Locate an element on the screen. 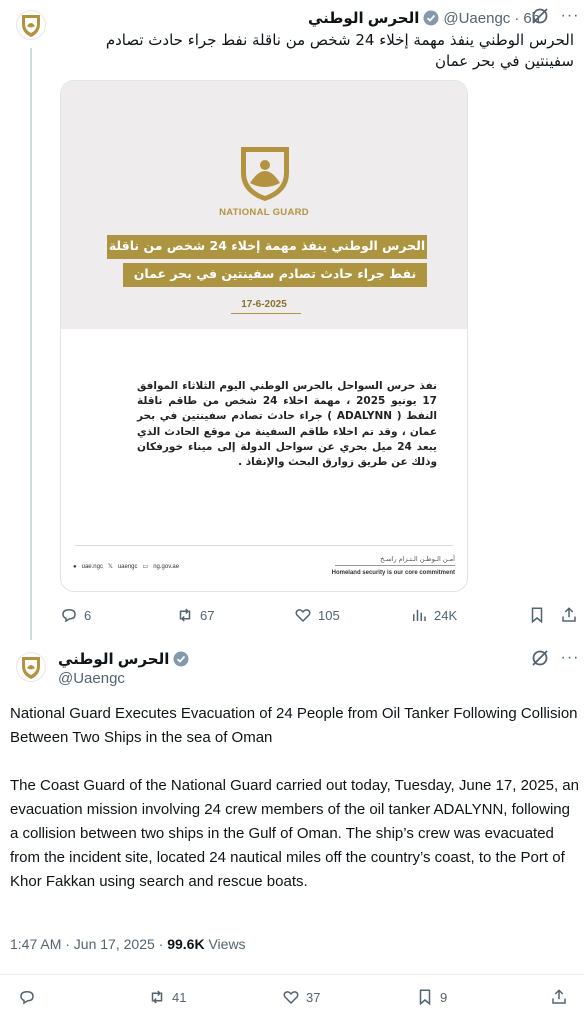 The height and width of the screenshot is (1018, 584). views-total: 99.6K is located at coordinates (186, 944).